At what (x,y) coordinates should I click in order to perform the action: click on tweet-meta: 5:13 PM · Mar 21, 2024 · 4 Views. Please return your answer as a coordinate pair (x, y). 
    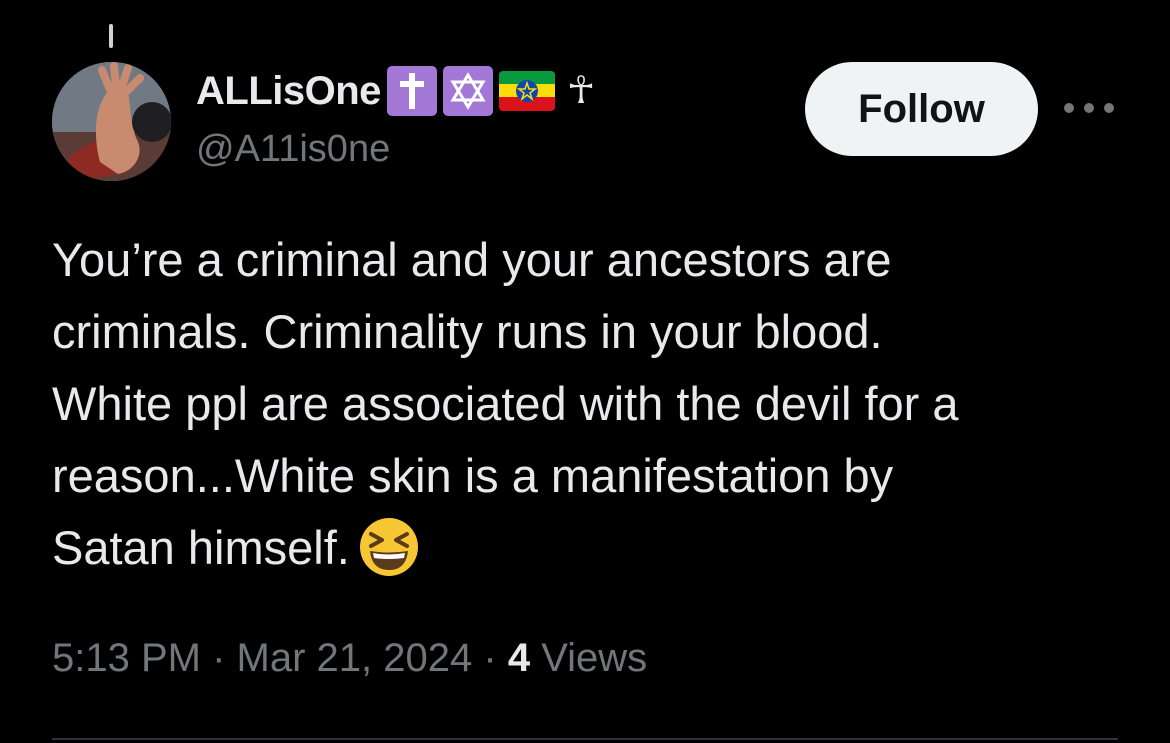
    Looking at the image, I should click on (349, 658).